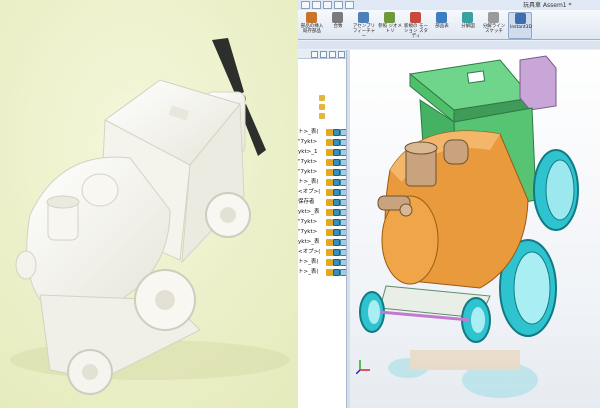 The height and width of the screenshot is (408, 600). Describe the element at coordinates (305, 5) in the screenshot. I see `new-file-icon` at that location.